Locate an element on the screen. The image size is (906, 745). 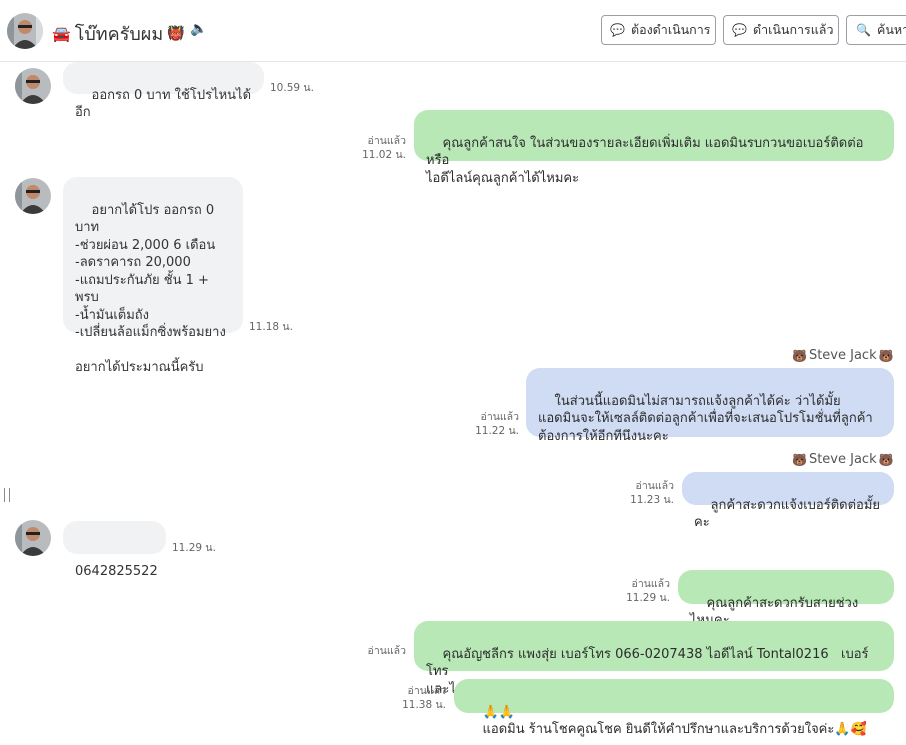
car-icon: 🚘 is located at coordinates (61, 33).